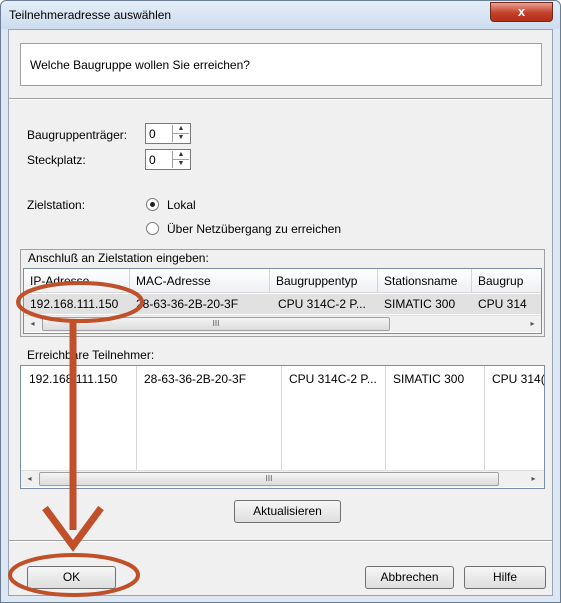  Describe the element at coordinates (168, 133) in the screenshot. I see `rack-spinner: 0 ▲ ▼` at that location.